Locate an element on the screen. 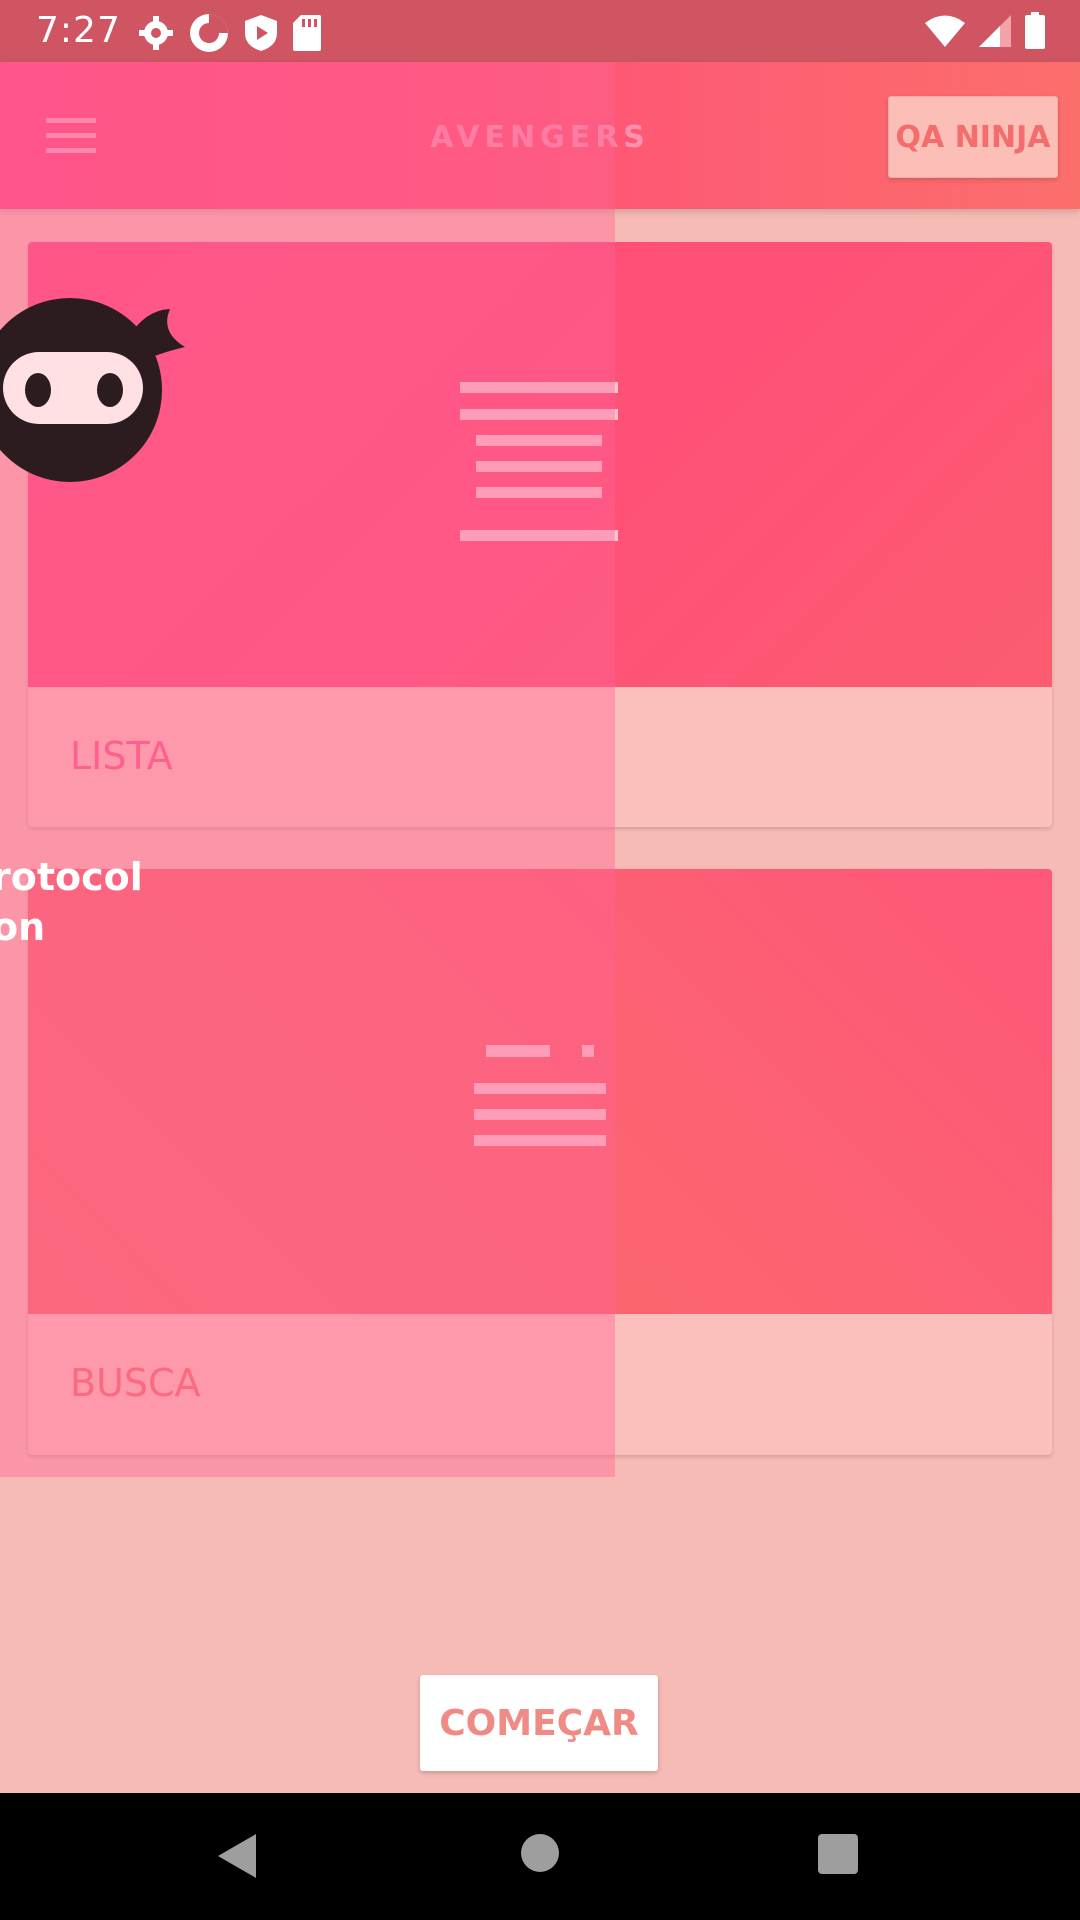  back-icon is located at coordinates (237, 1856).